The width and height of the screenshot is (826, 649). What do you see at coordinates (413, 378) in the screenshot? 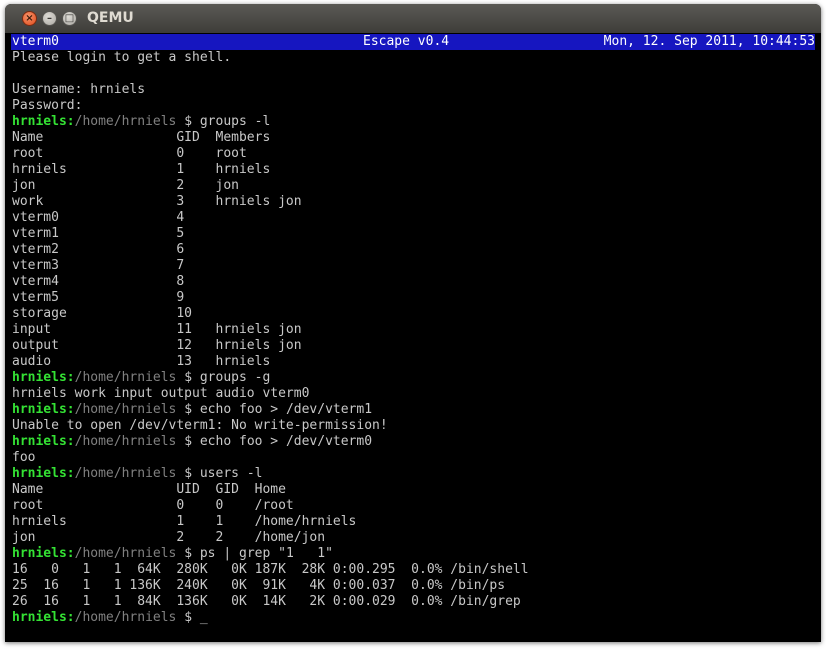
I see `prompt-line: hrniels:/home/hrniels $ groups -g` at bounding box center [413, 378].